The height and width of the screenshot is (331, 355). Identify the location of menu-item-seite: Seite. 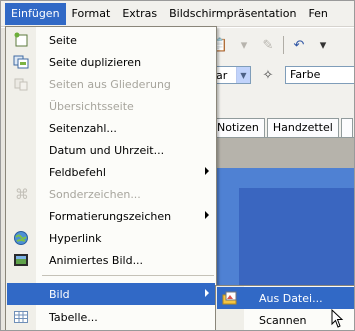
(111, 40).